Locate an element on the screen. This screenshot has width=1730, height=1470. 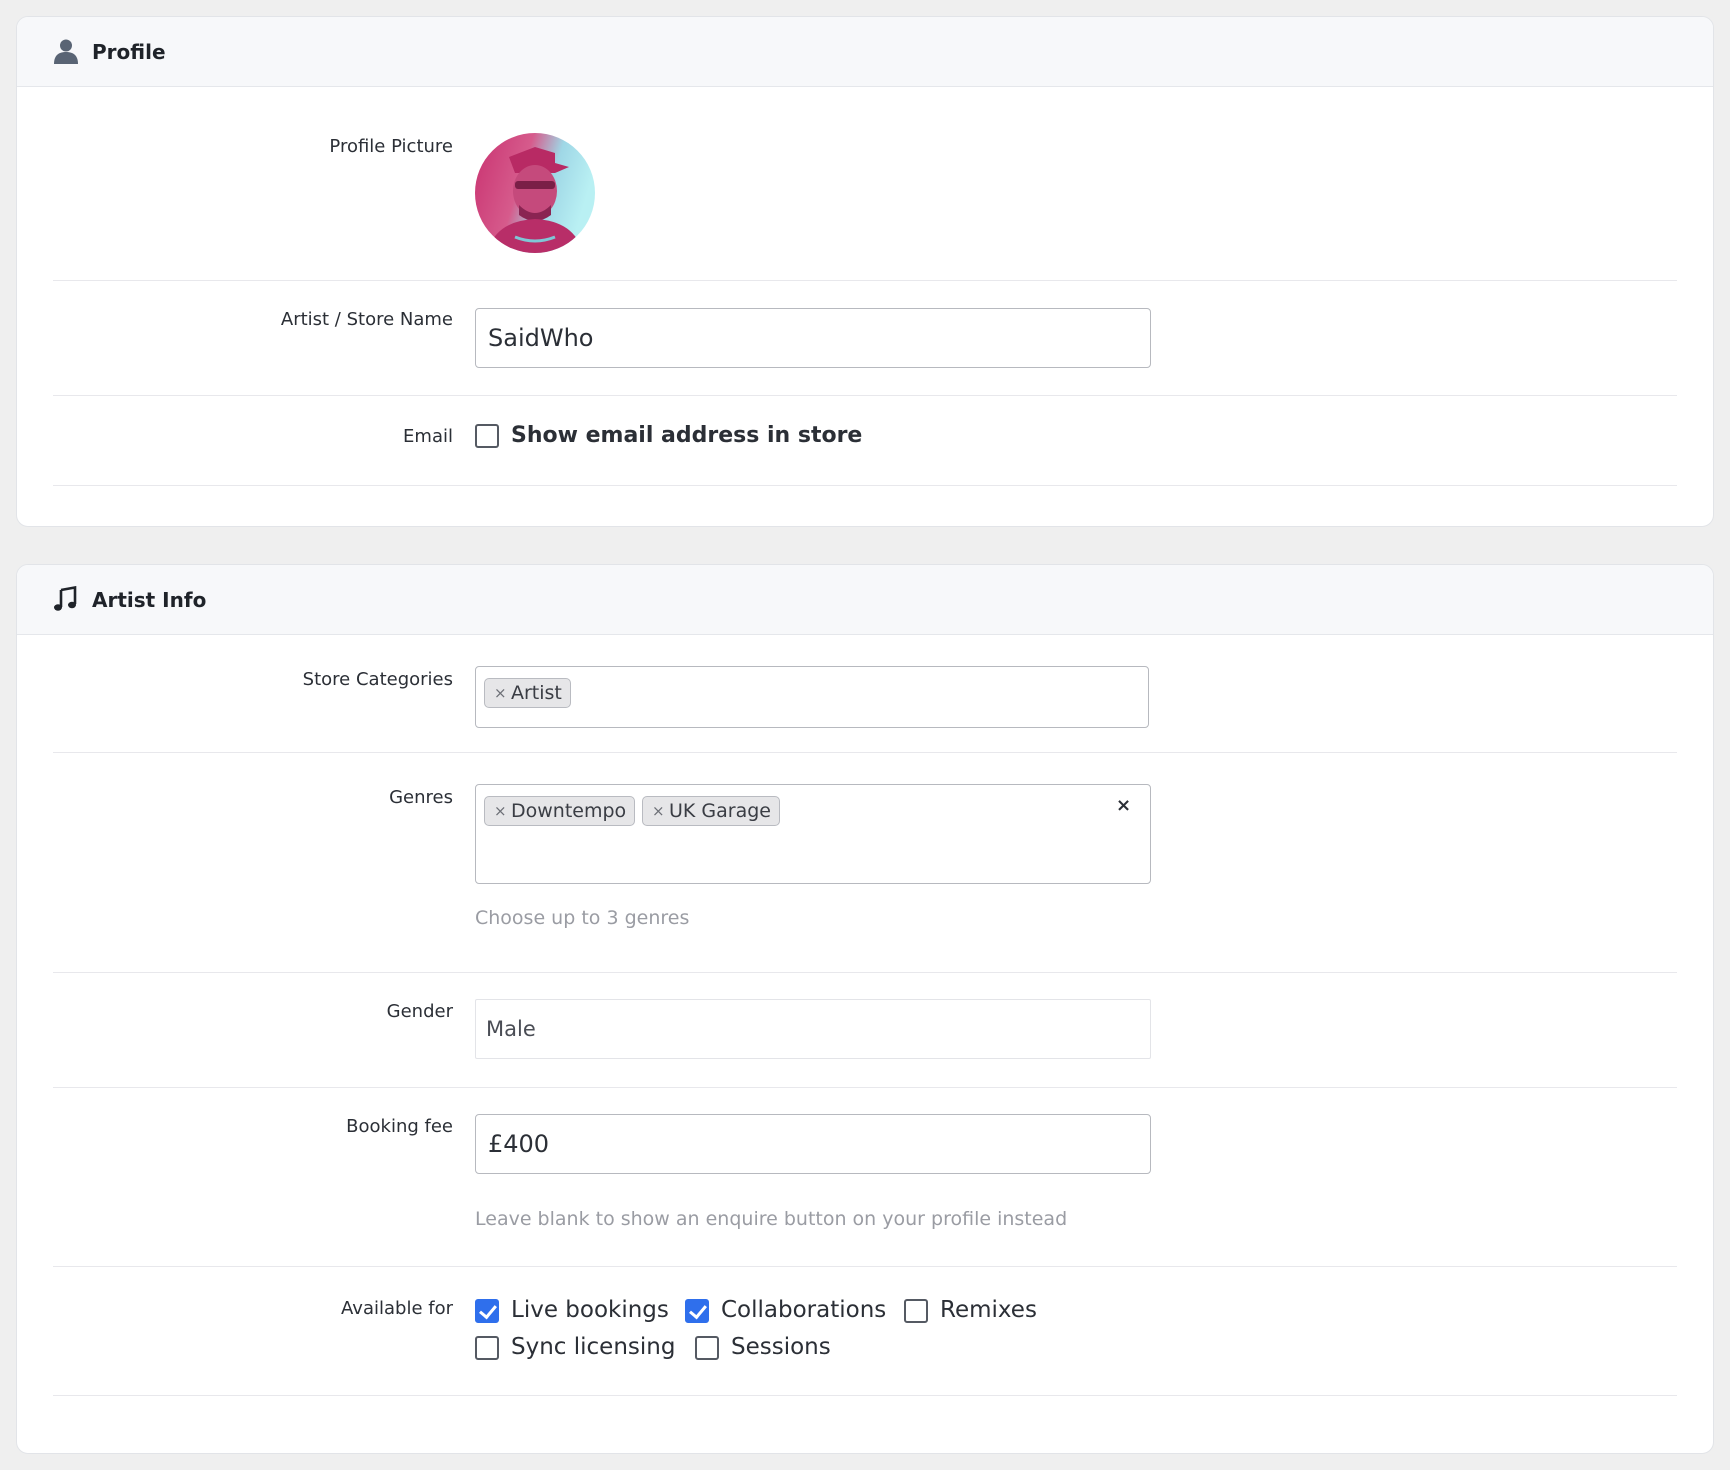
profile-picture-row: Profile Picture is located at coordinates (865, 184).